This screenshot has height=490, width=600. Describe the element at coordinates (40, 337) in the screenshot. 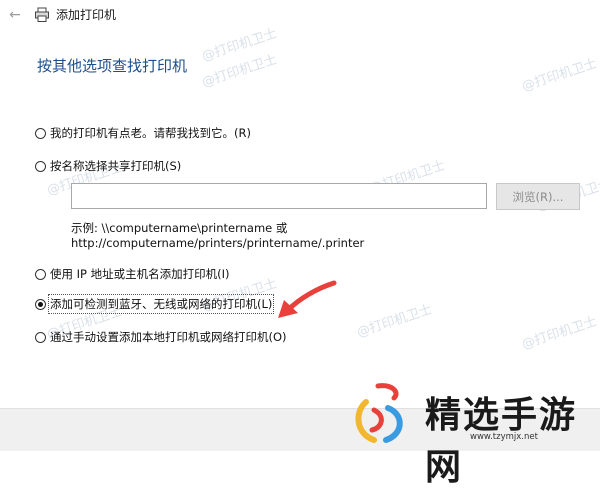

I see `radio-manual-setup` at that location.